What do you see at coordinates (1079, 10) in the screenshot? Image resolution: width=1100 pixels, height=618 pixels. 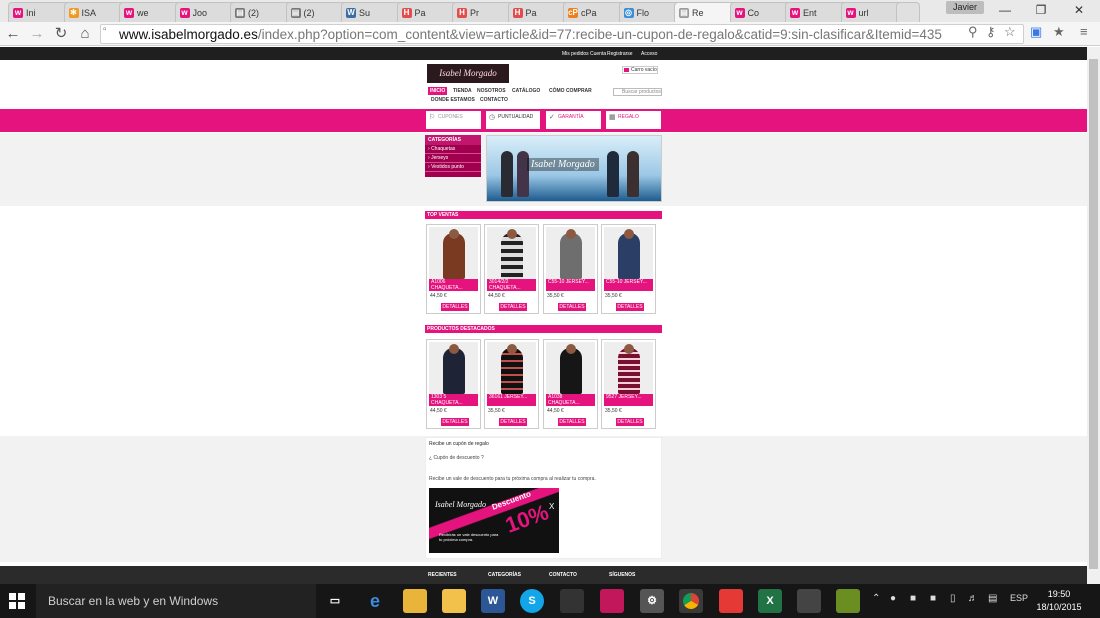 I see `close-window-button: ✕` at bounding box center [1079, 10].